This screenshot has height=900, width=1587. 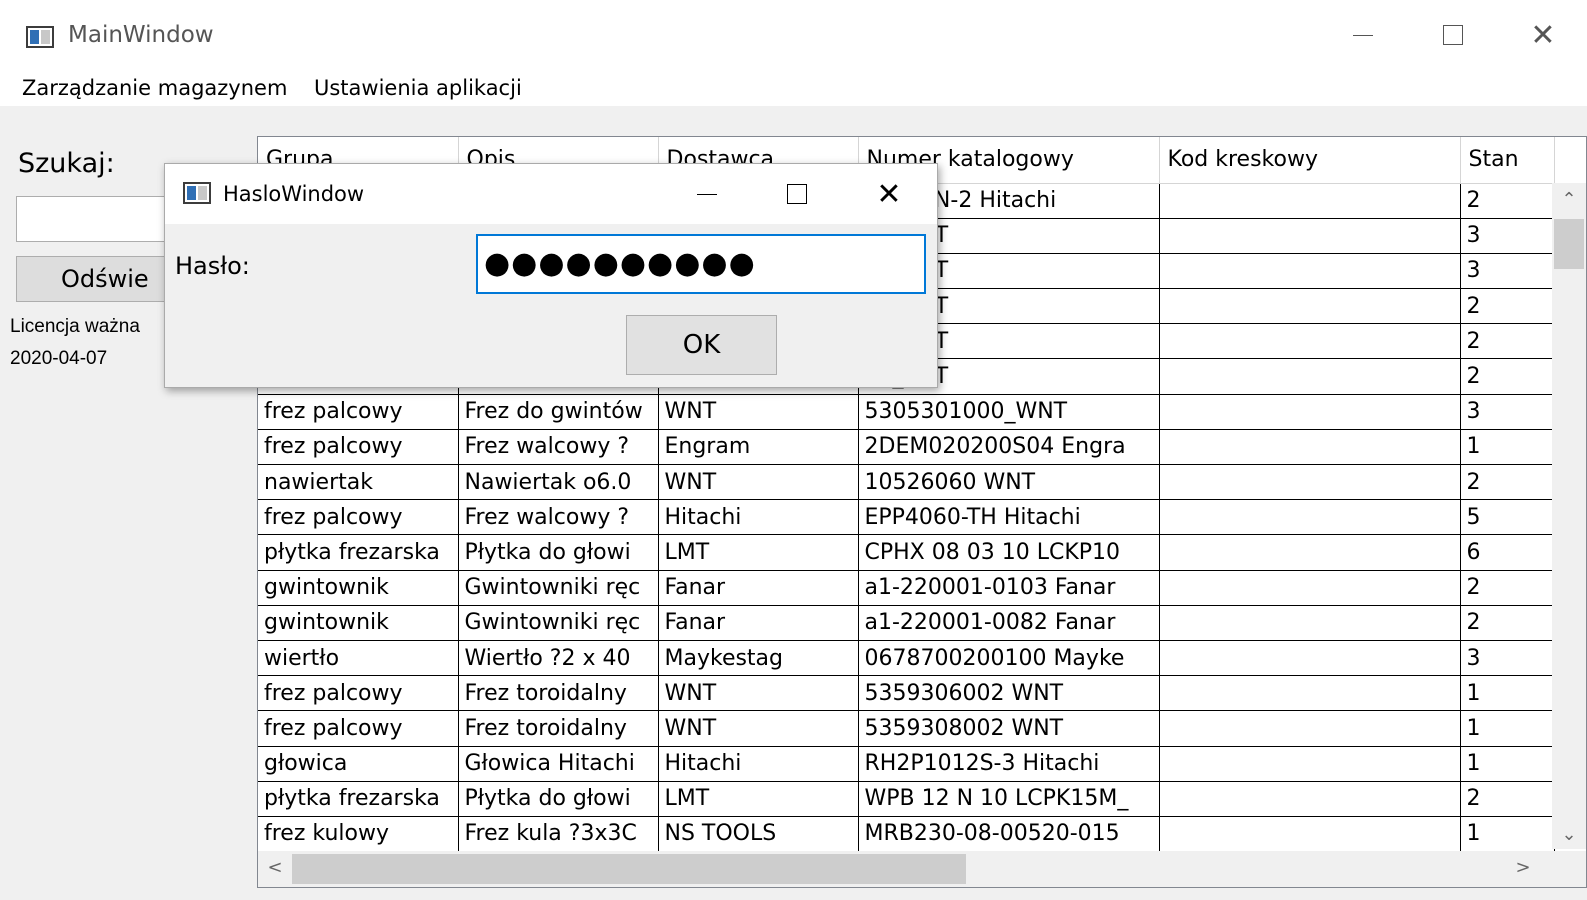 I want to click on cell-catalog-number: 10526060 WNT, so click(x=1009, y=482).